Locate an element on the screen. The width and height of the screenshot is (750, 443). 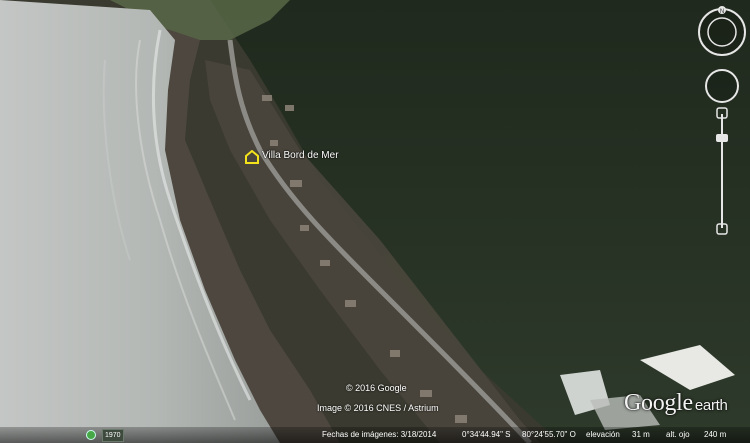
longitude: 80°24'55.70" O is located at coordinates (549, 434).